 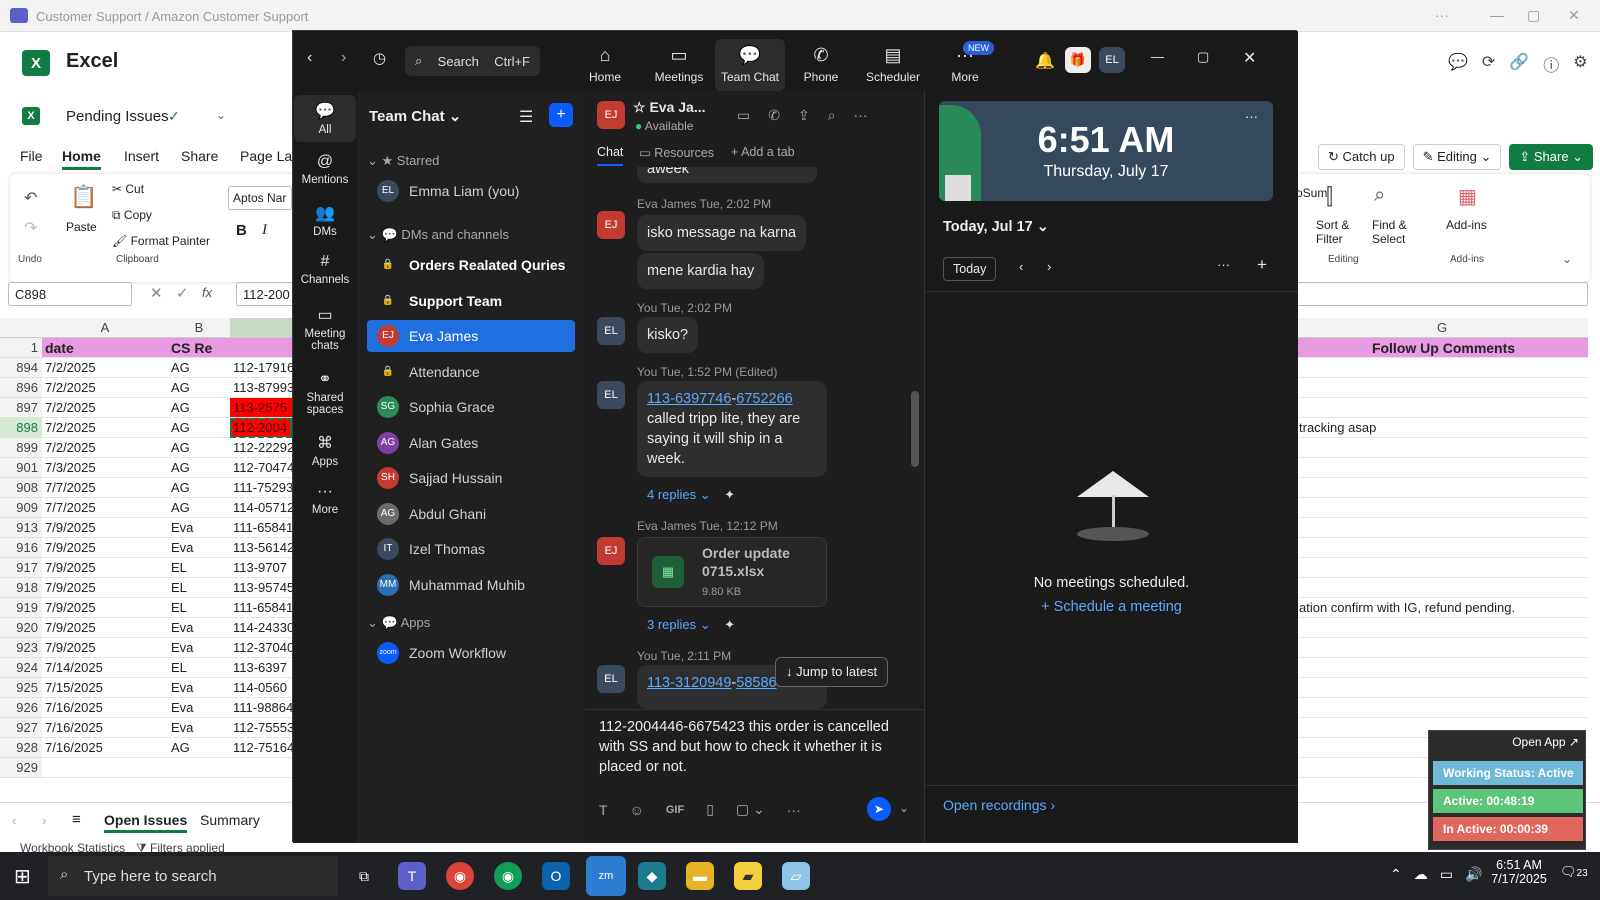 What do you see at coordinates (1421, 874) in the screenshot?
I see `onedrive-icon: ☁` at bounding box center [1421, 874].